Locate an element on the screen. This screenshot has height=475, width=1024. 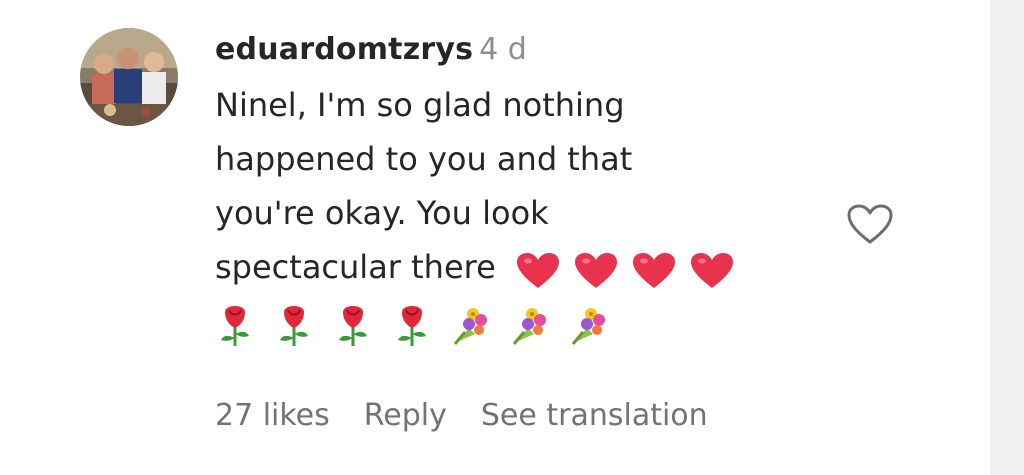
avatar-photo is located at coordinates (129, 77).